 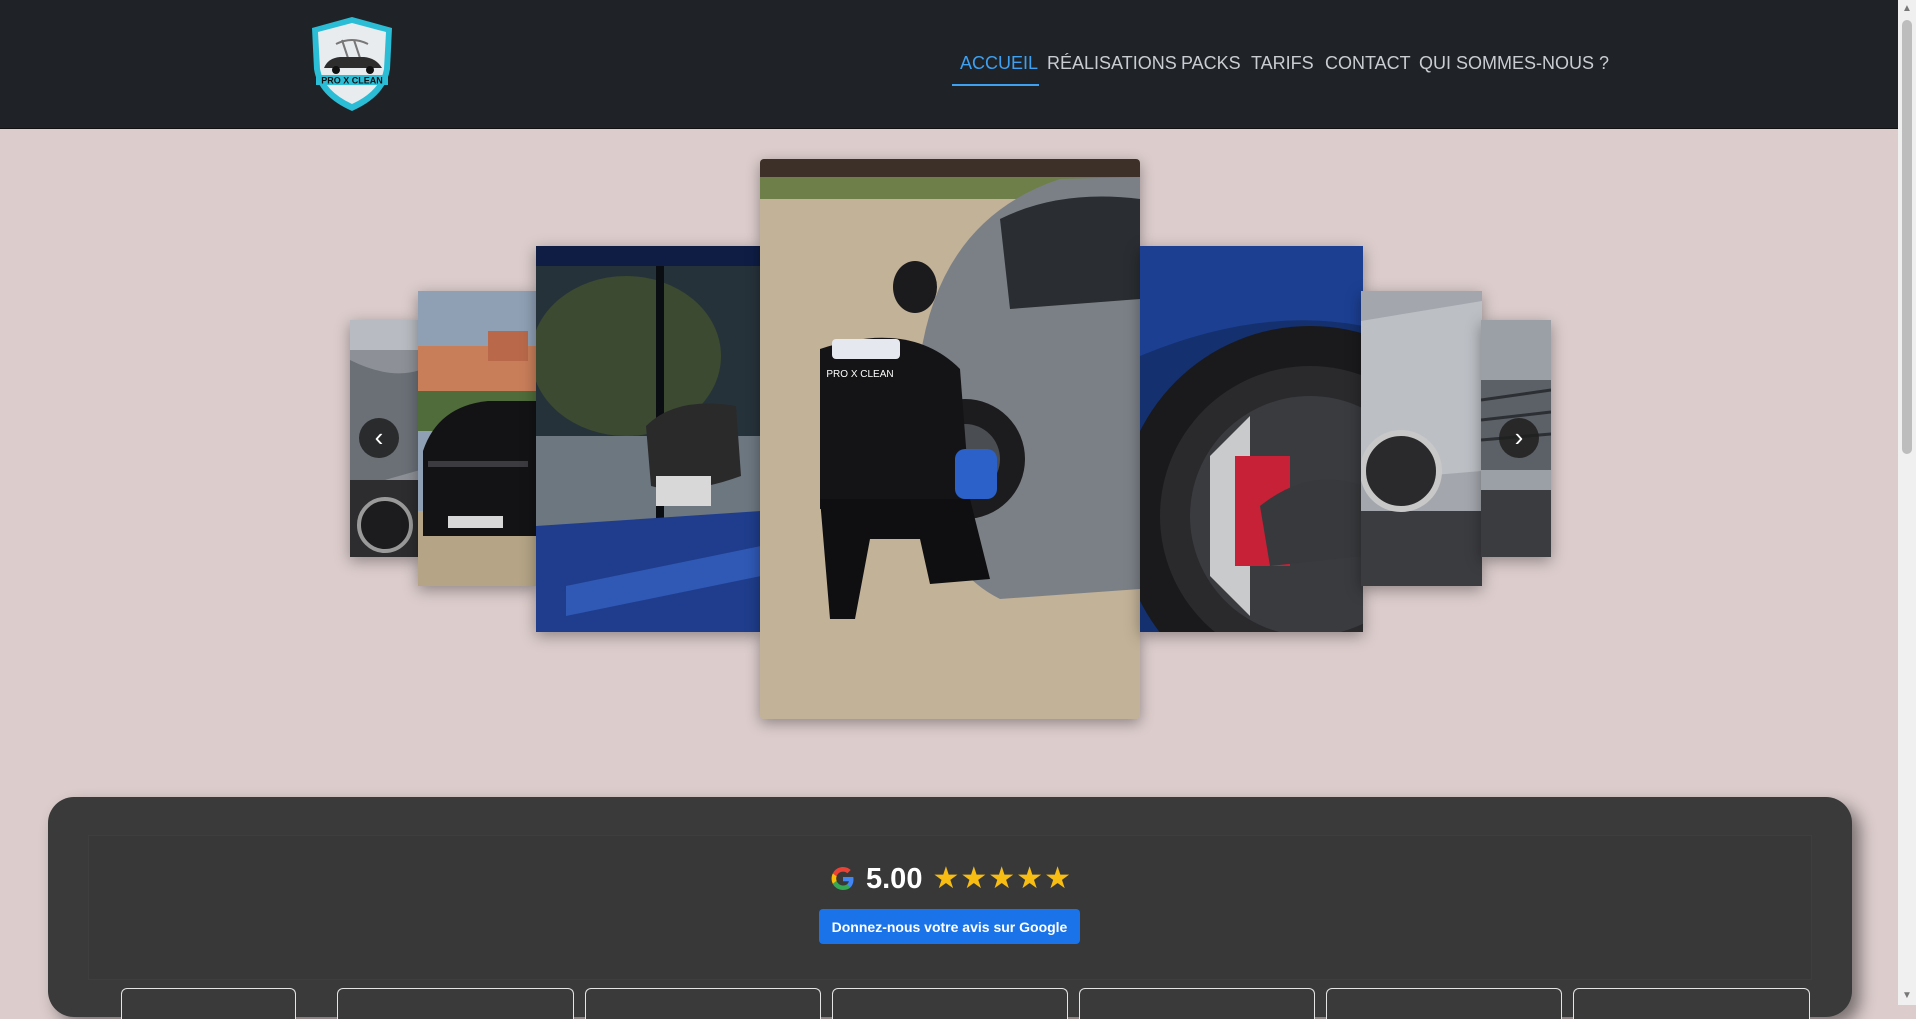 I want to click on scroll-up-arrow-icon: ▲, so click(x=1907, y=9).